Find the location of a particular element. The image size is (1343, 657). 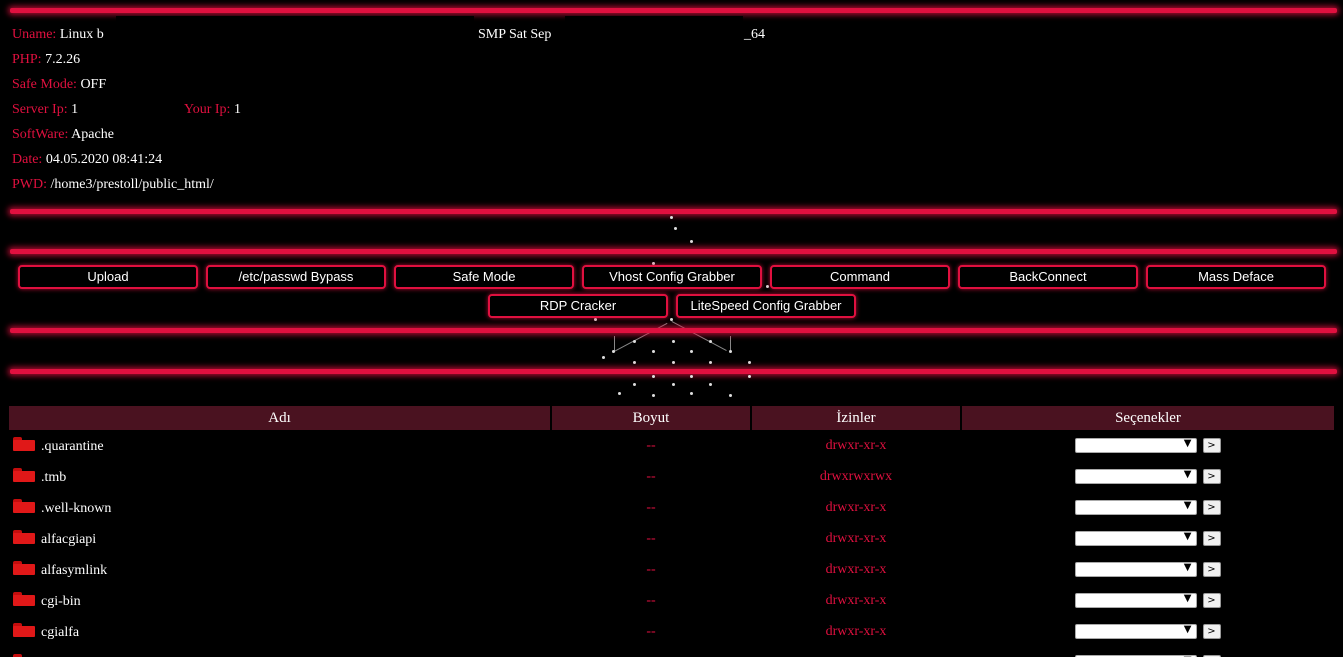

folder-name-link: cgi-bin is located at coordinates (61, 601).